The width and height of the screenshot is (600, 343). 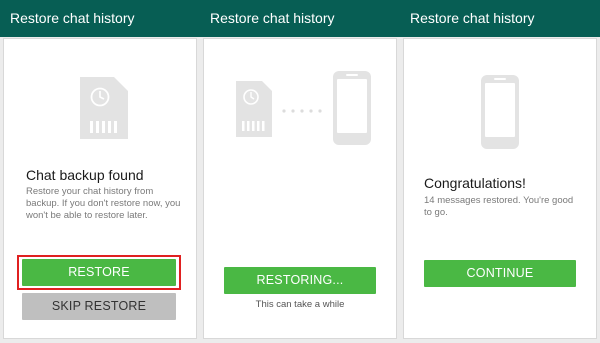 What do you see at coordinates (99, 306) in the screenshot?
I see `skip-restore-button: SKIP RESTORE` at bounding box center [99, 306].